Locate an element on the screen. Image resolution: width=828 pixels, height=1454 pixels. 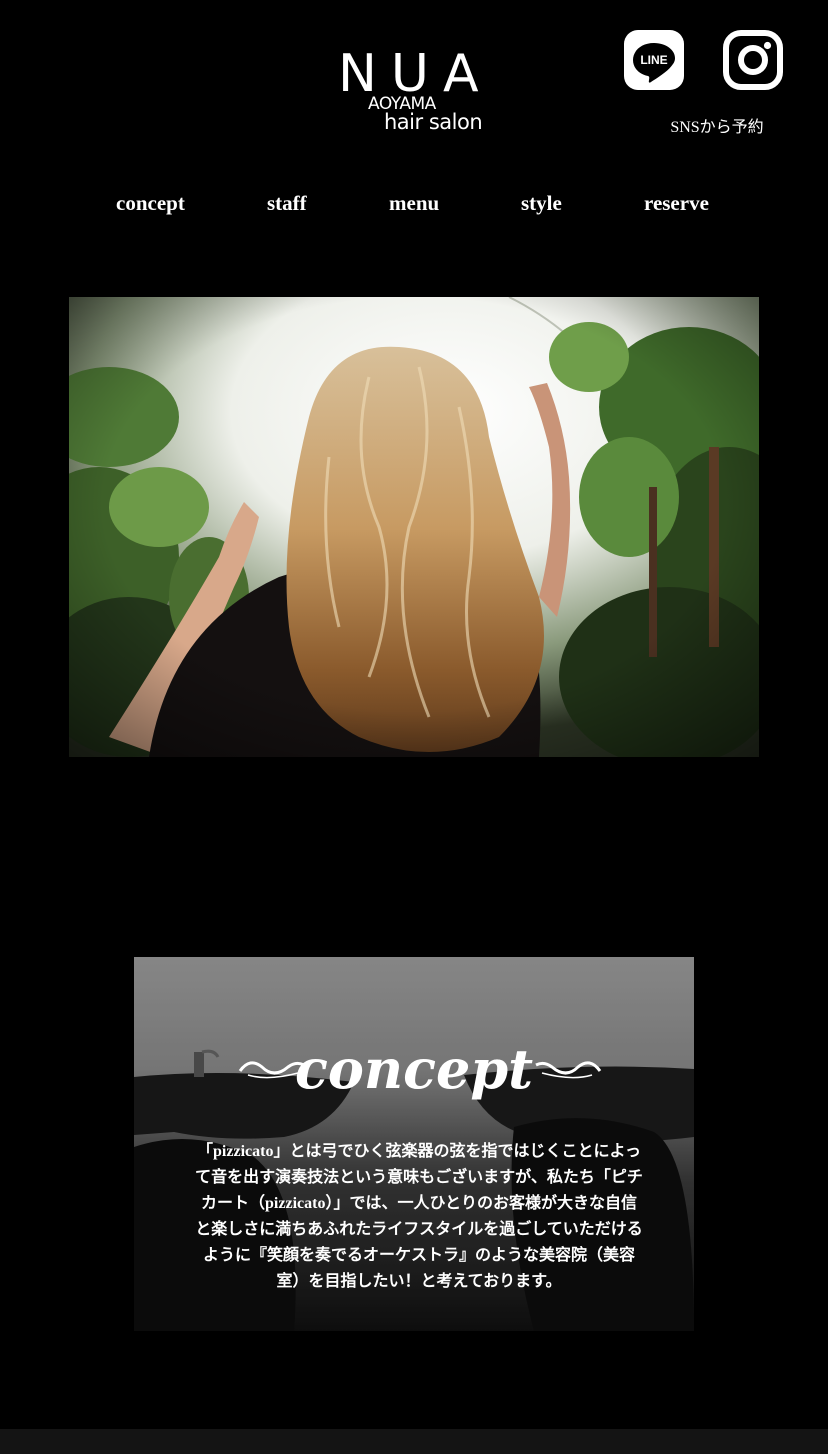
line-icon-text: LINE is located at coordinates (653, 60).